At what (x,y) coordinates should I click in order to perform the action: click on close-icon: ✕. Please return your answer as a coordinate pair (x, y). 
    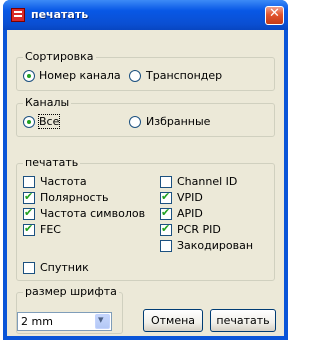
    Looking at the image, I should click on (274, 13).